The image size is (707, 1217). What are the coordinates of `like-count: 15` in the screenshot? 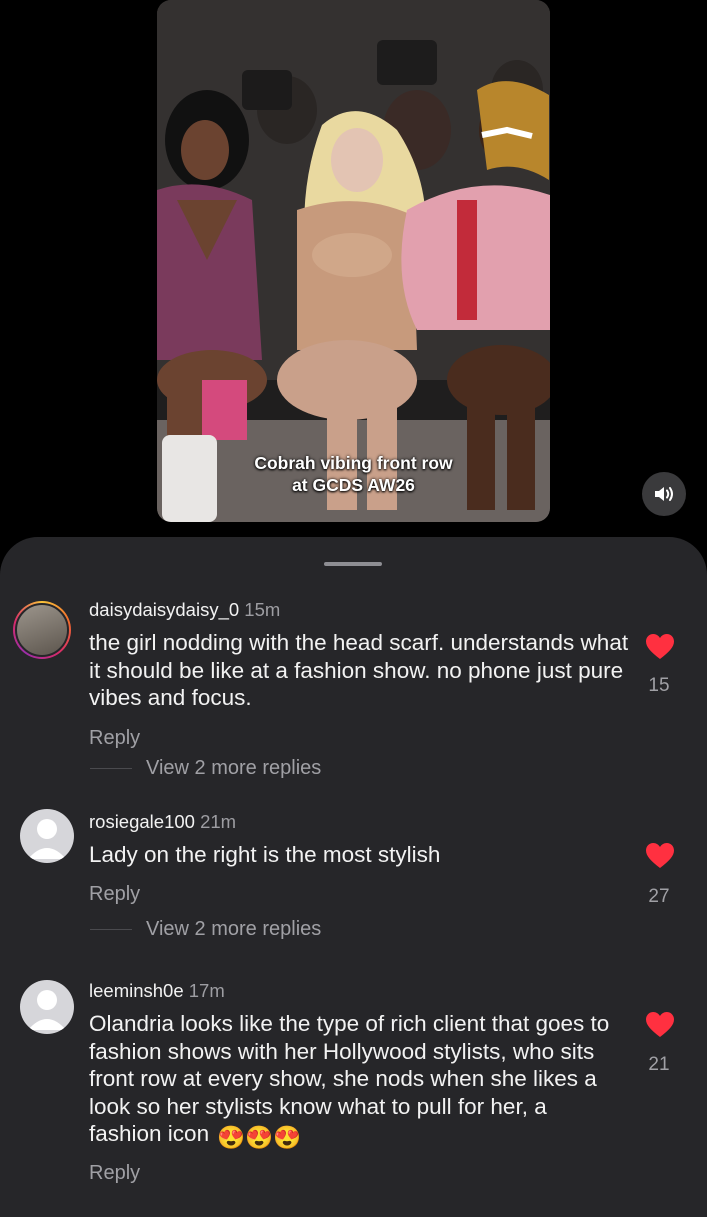 It's located at (659, 685).